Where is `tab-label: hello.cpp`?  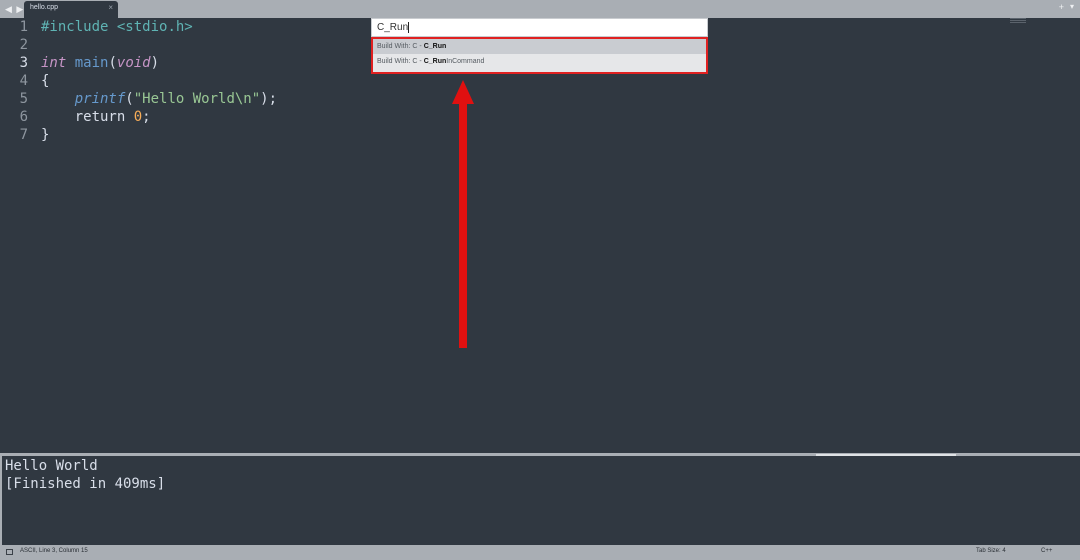
tab-label: hello.cpp is located at coordinates (44, 7).